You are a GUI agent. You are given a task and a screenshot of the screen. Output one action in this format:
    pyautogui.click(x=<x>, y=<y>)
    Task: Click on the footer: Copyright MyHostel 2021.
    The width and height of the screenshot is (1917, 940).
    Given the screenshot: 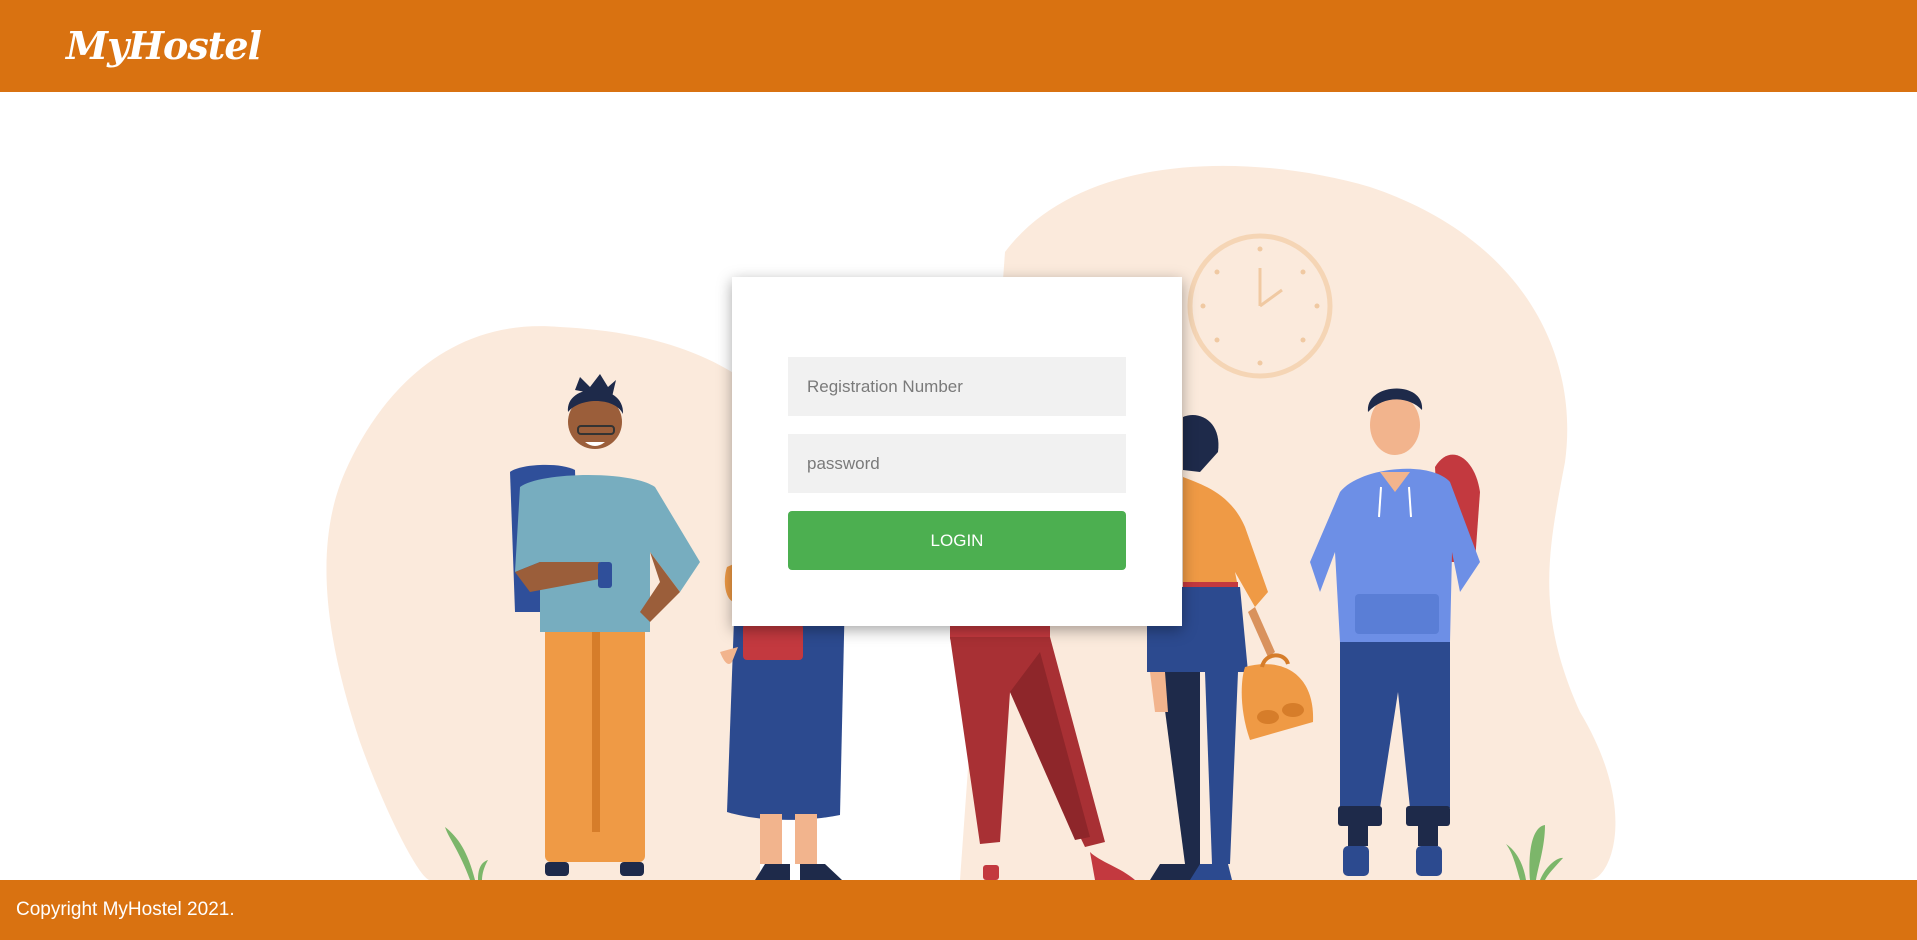 What is the action you would take?
    pyautogui.click(x=958, y=910)
    